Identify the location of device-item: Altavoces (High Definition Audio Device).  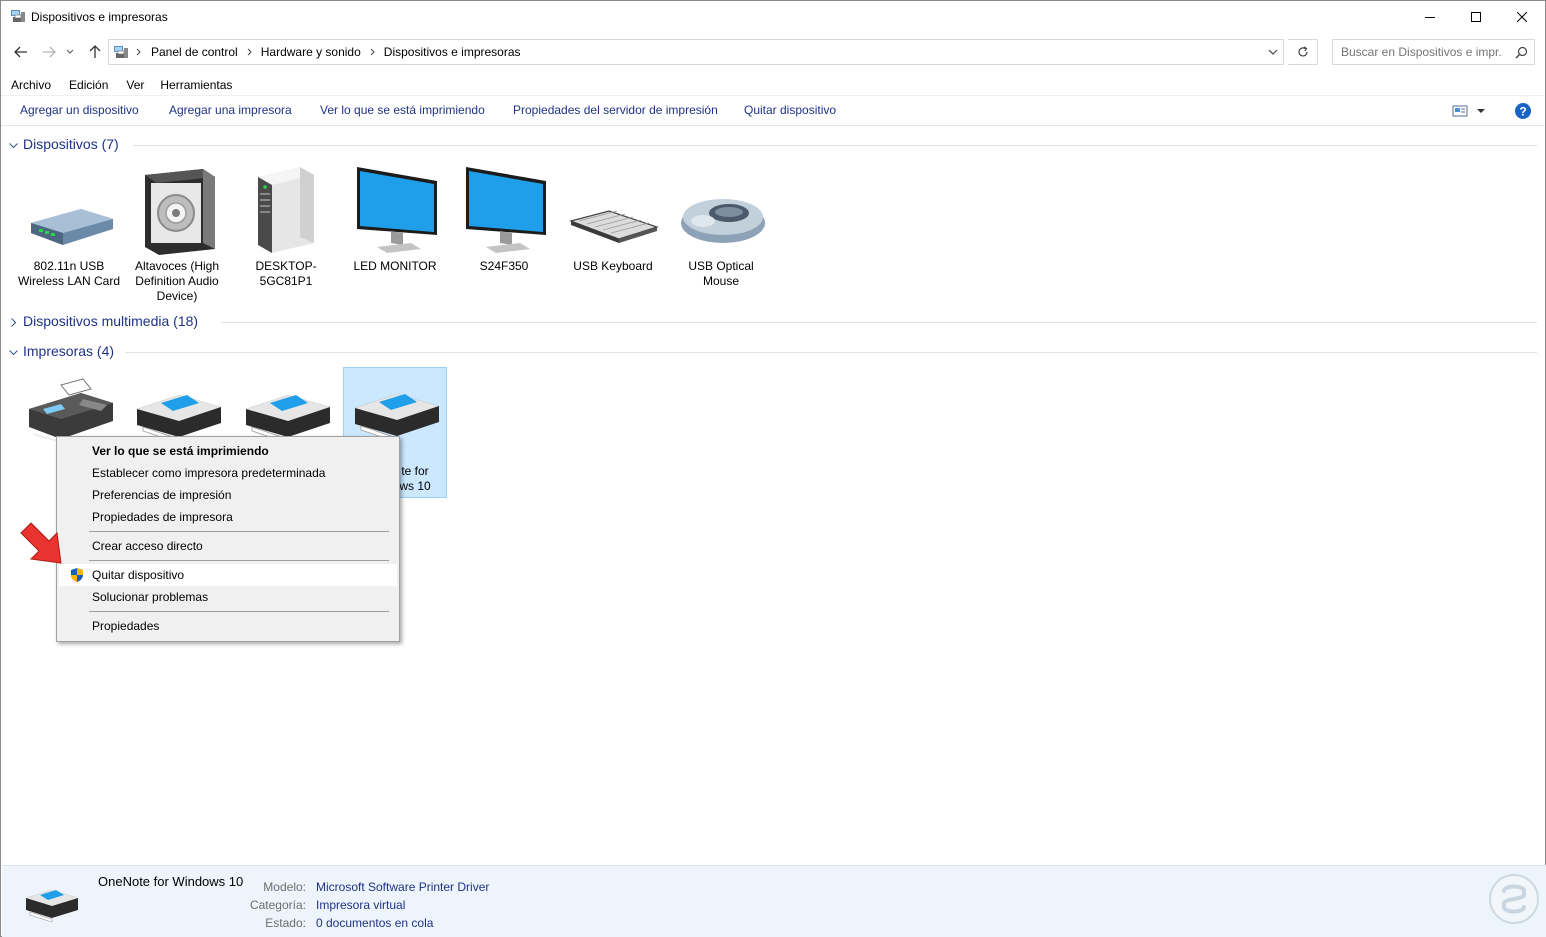
(177, 233).